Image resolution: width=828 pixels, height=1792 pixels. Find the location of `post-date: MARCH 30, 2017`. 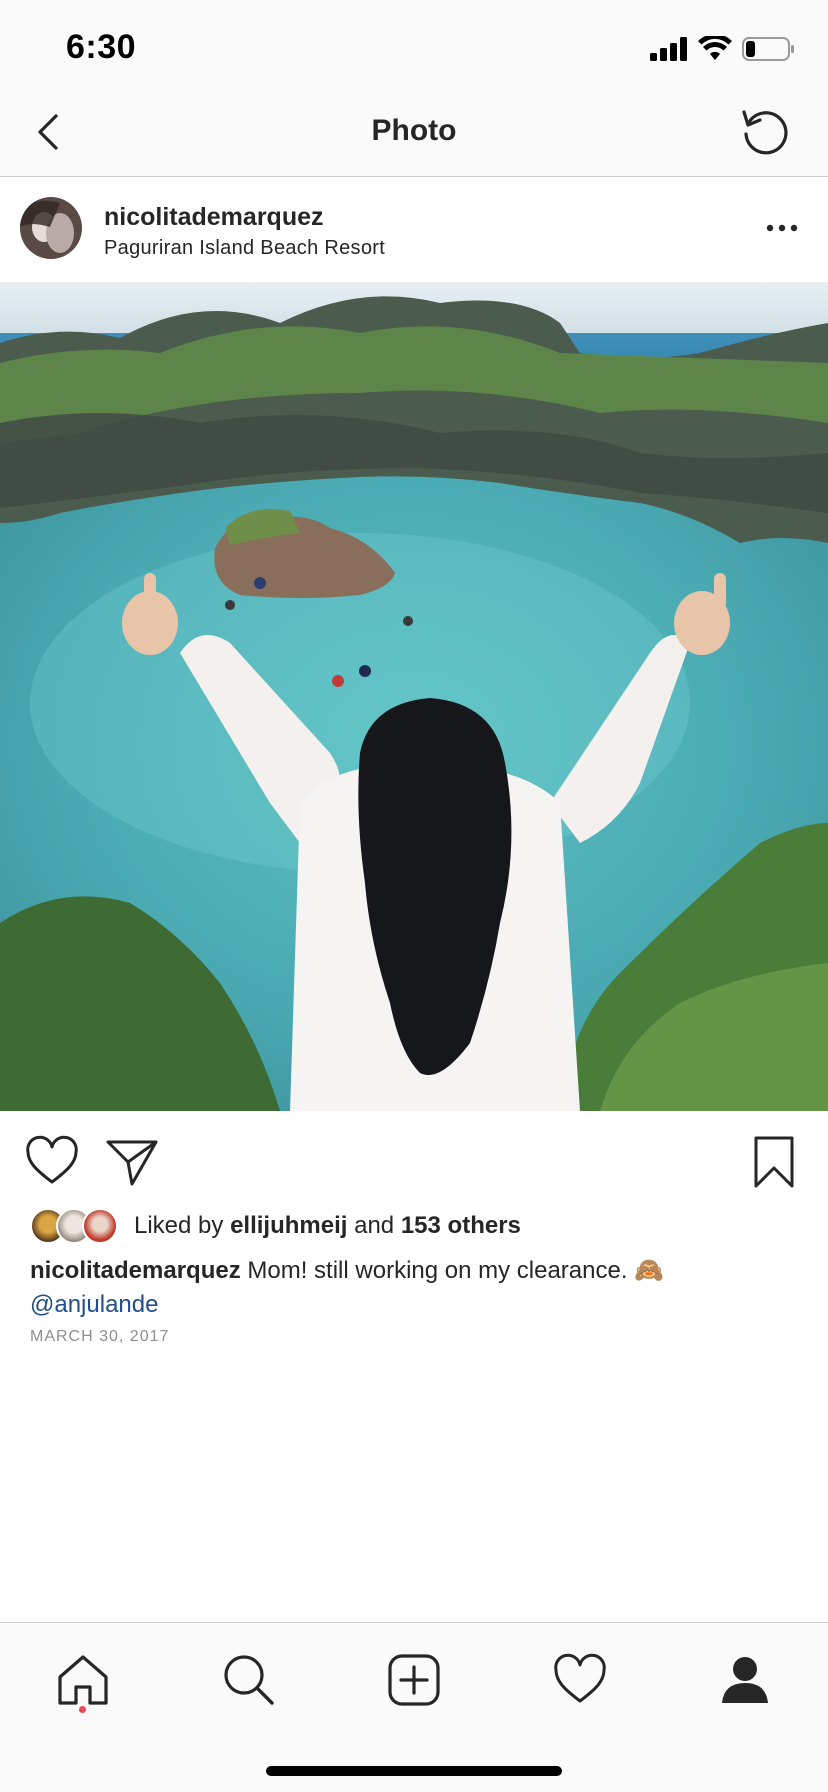

post-date: MARCH 30, 2017 is located at coordinates (100, 1336).